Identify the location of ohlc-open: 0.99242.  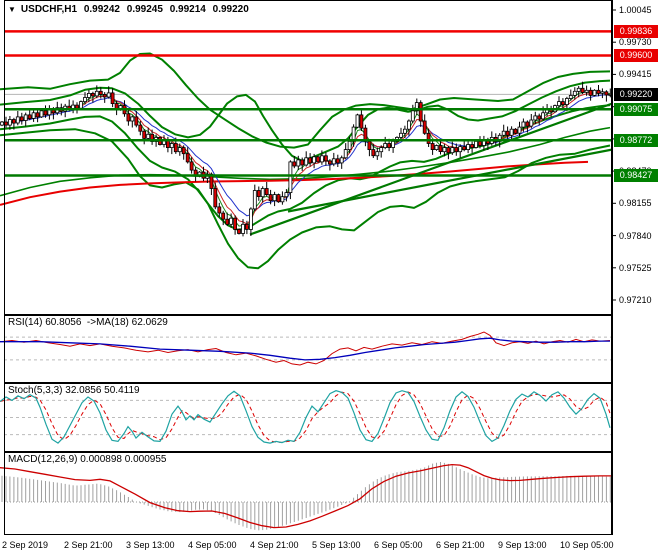
(101, 9).